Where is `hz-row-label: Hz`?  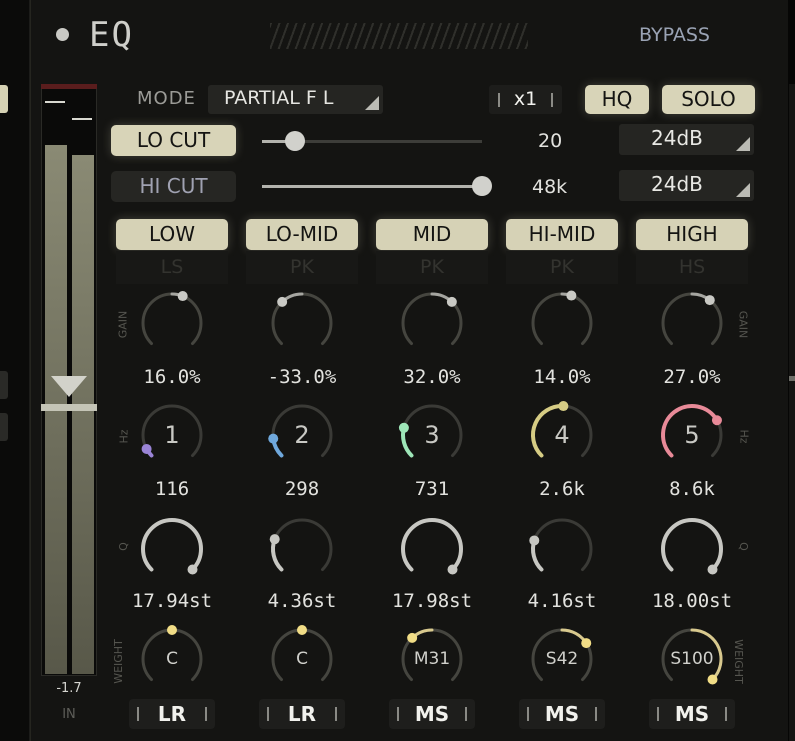 hz-row-label: Hz is located at coordinates (744, 436).